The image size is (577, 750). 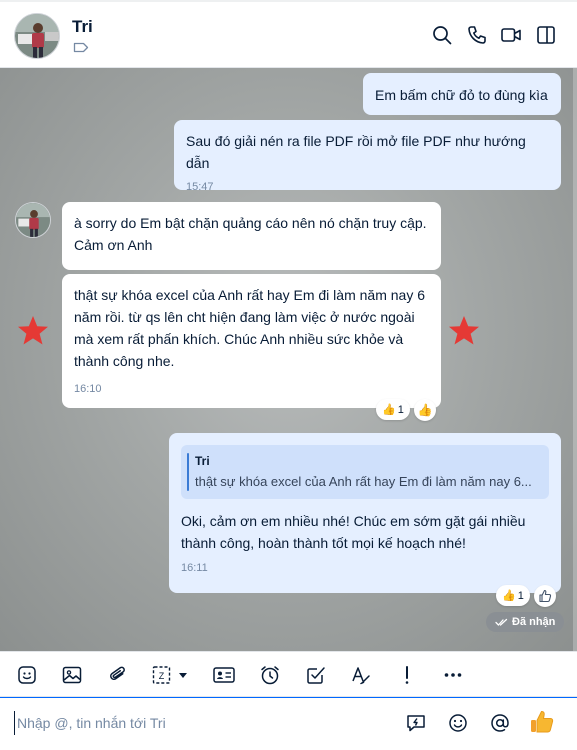 What do you see at coordinates (37, 36) in the screenshot?
I see `contact-avatar` at bounding box center [37, 36].